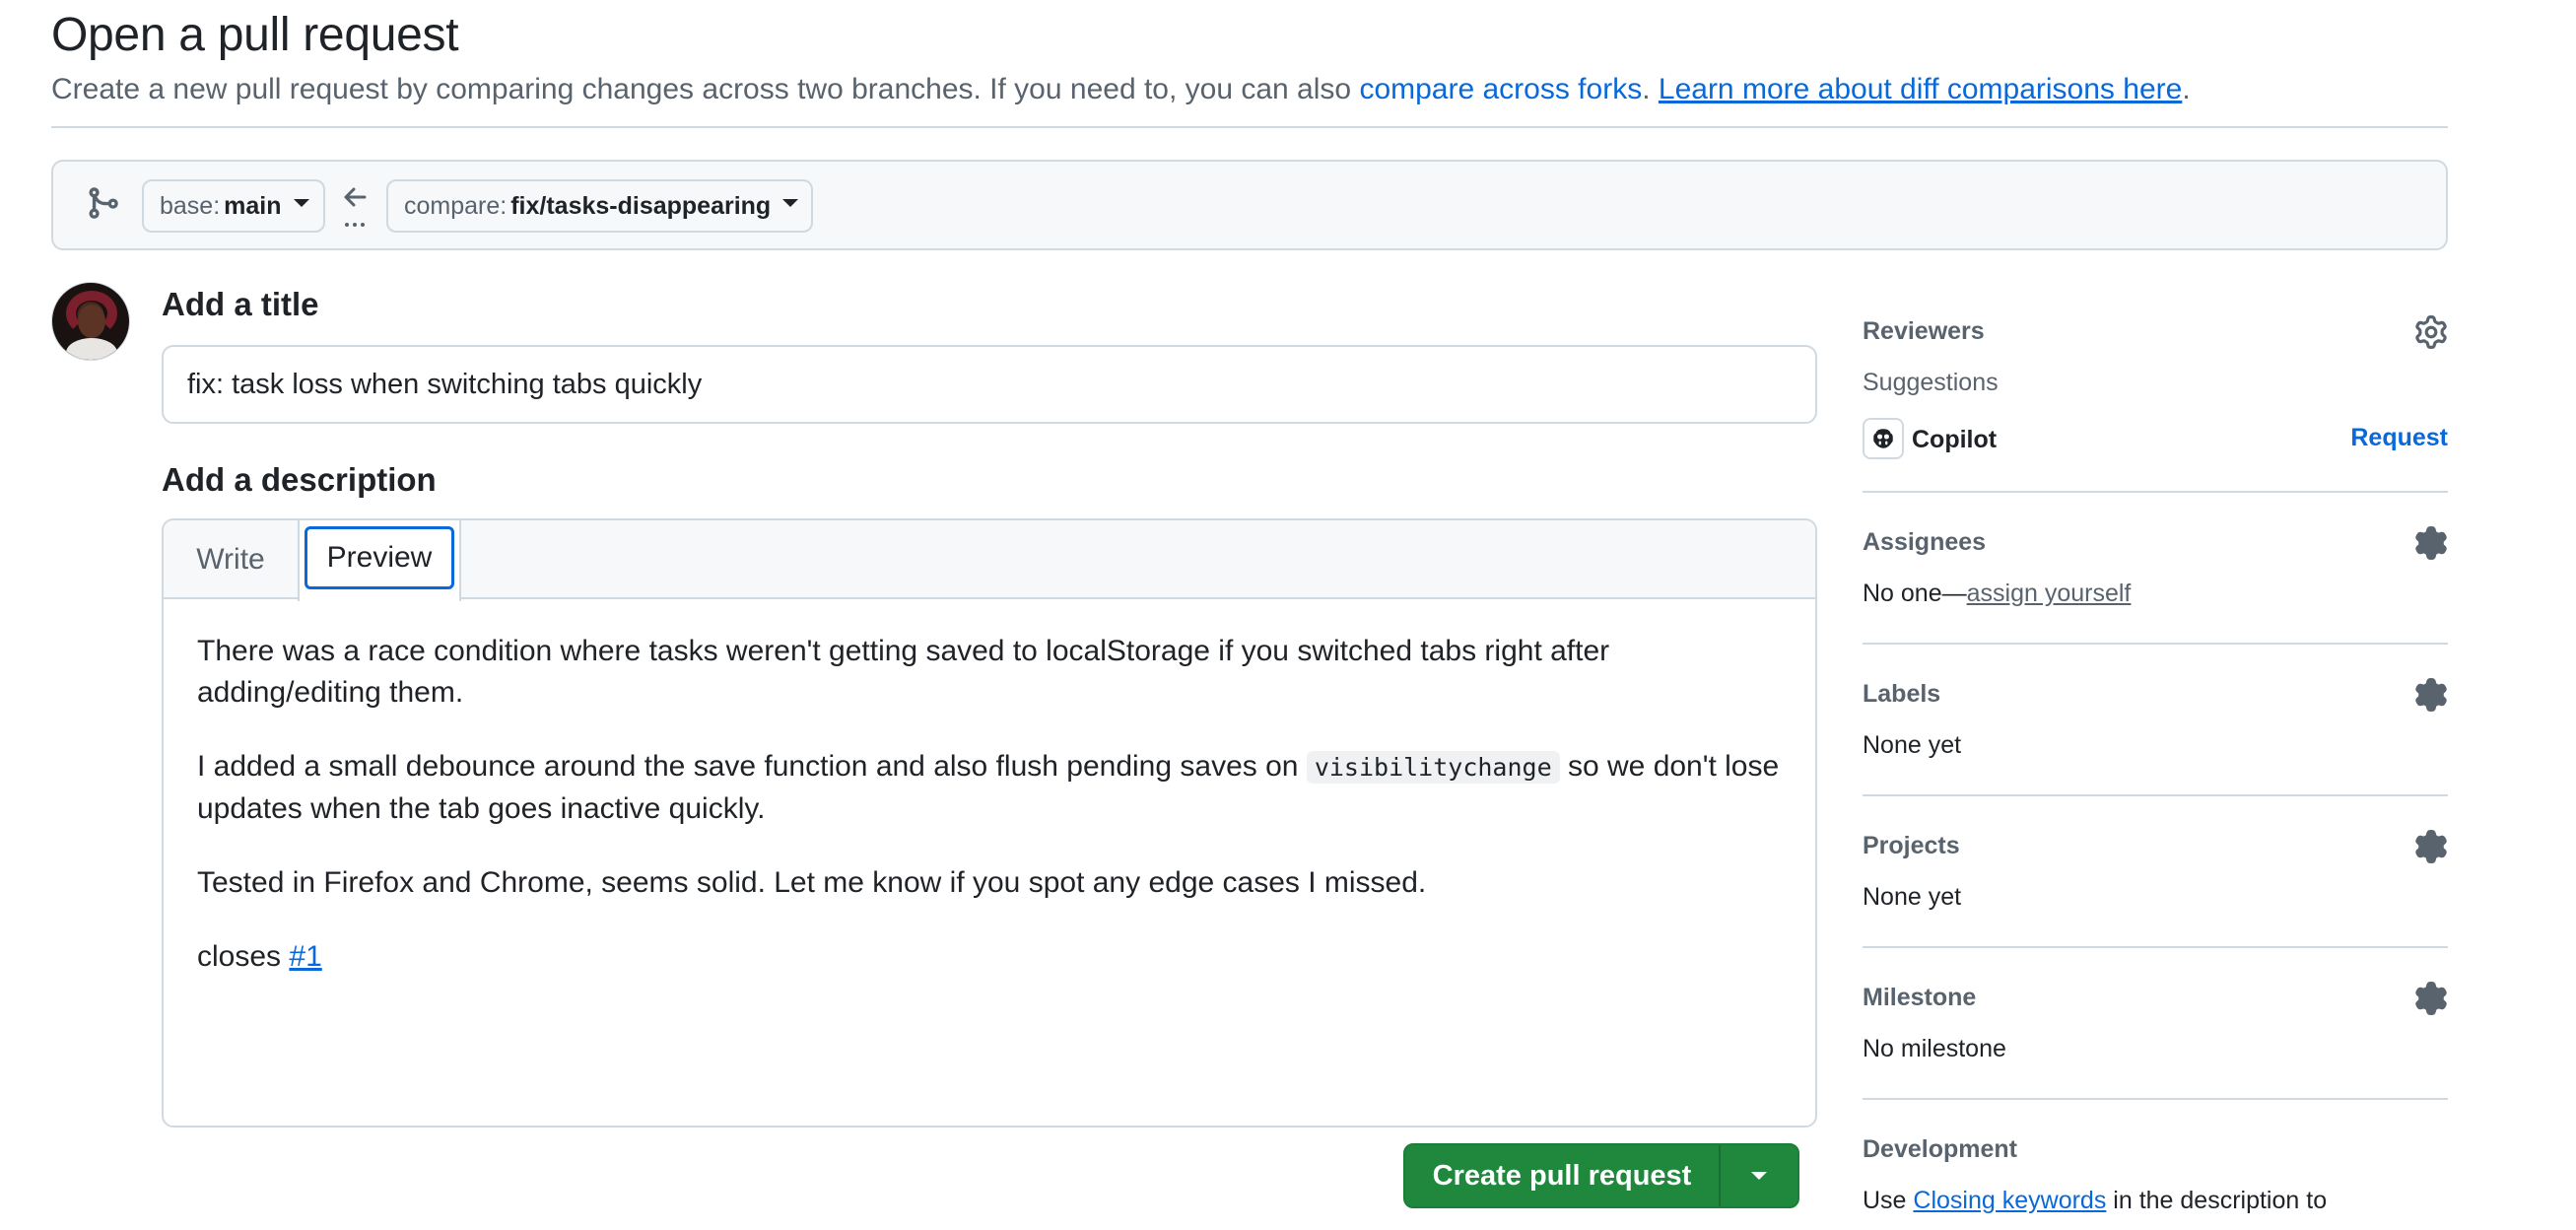 The width and height of the screenshot is (2576, 1230). What do you see at coordinates (239, 956) in the screenshot?
I see `preview-text: closes` at bounding box center [239, 956].